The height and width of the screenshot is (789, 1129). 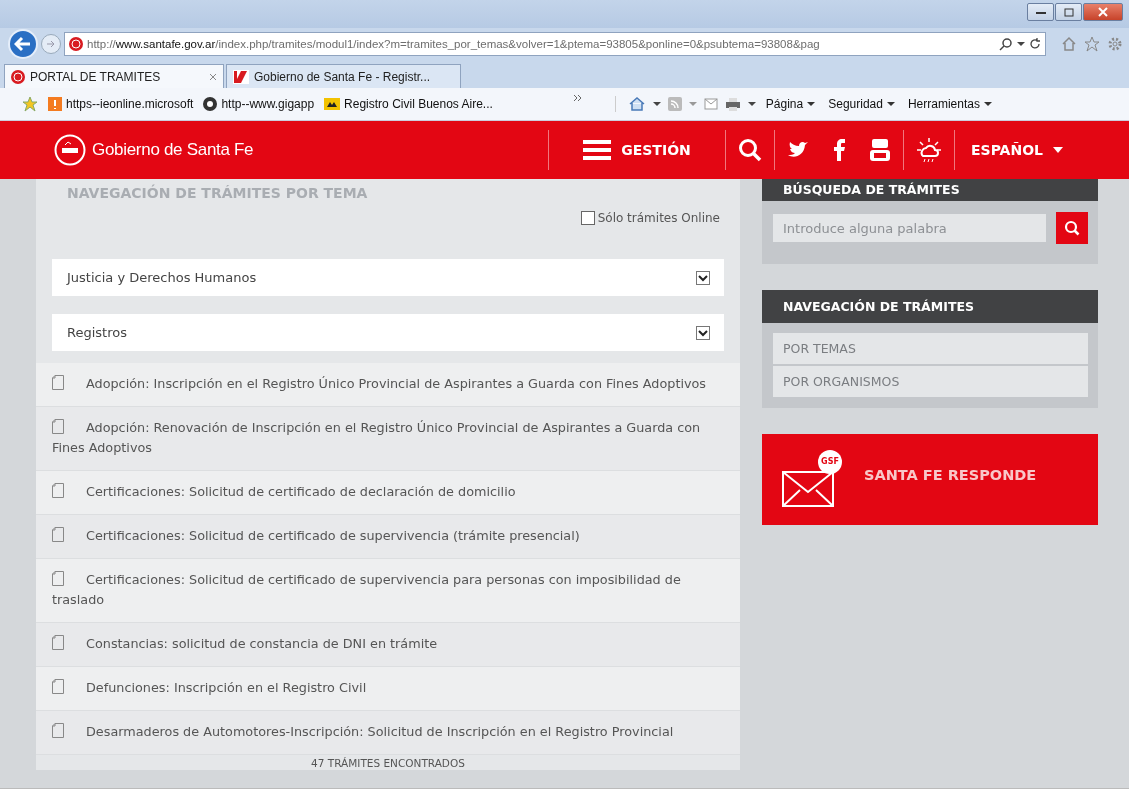 I want to click on promo-banner: GSF SANTA FE RESPONDE, so click(x=930, y=479).